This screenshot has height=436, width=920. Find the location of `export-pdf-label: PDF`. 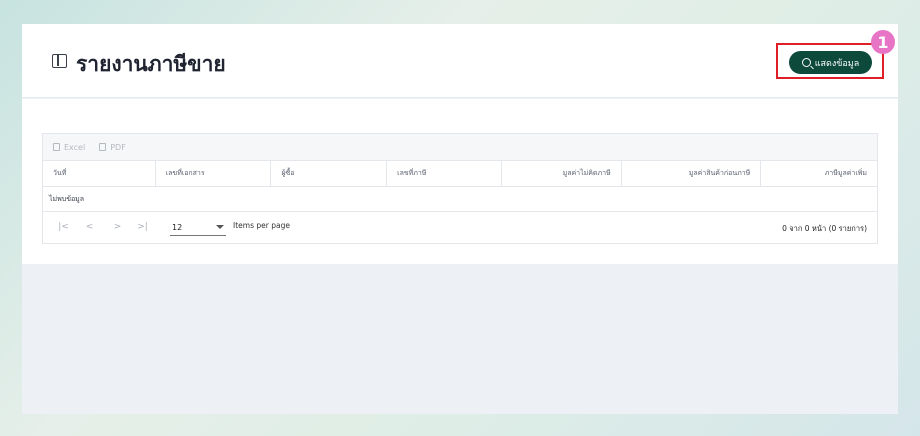

export-pdf-label: PDF is located at coordinates (118, 147).